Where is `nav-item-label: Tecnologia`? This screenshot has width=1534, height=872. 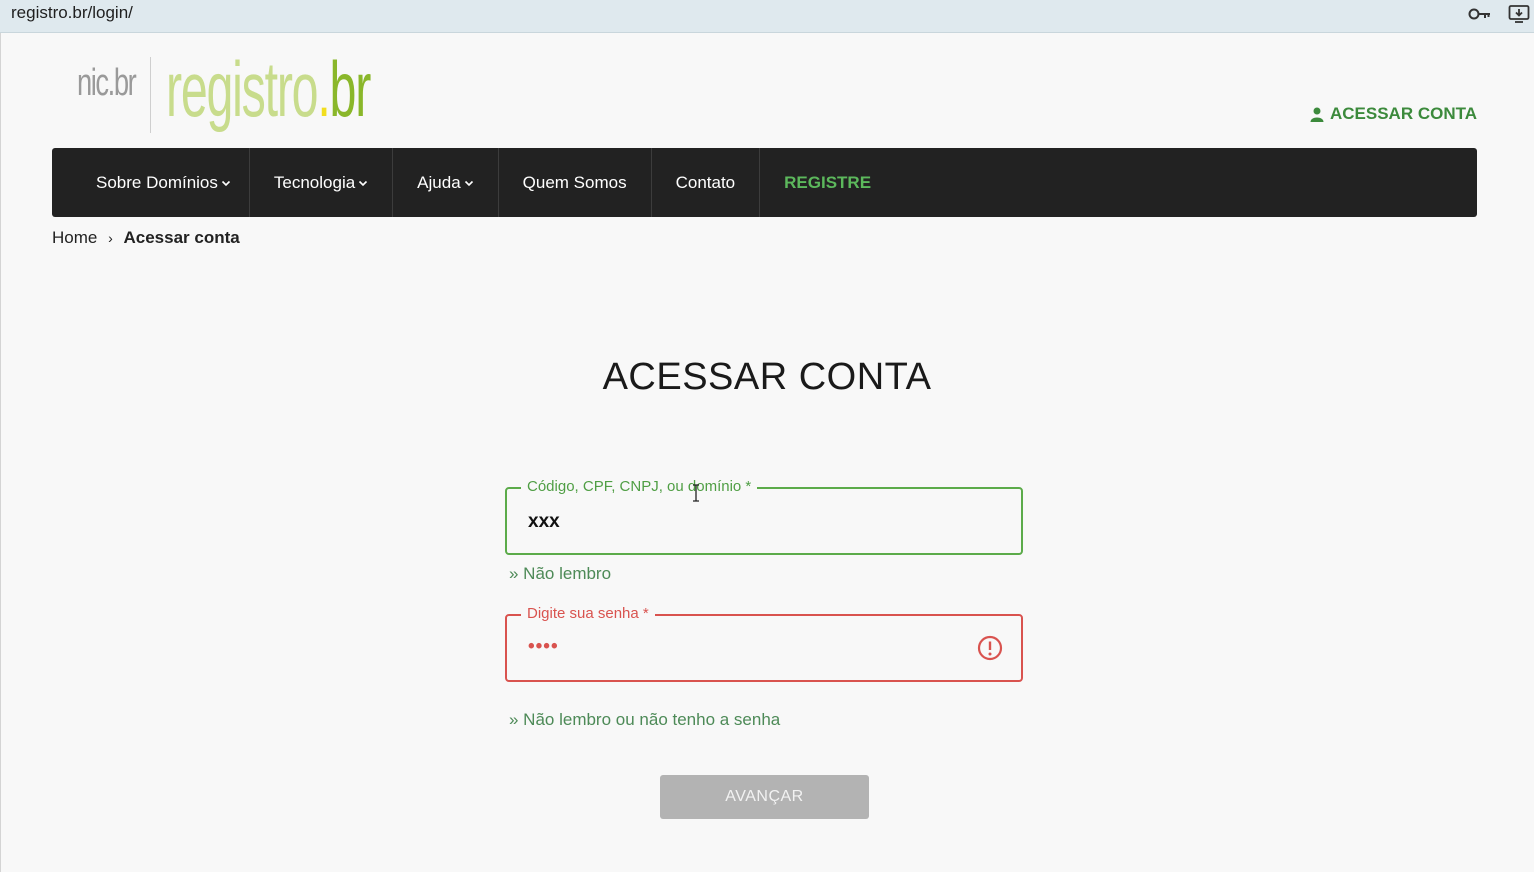
nav-item-label: Tecnologia is located at coordinates (314, 182).